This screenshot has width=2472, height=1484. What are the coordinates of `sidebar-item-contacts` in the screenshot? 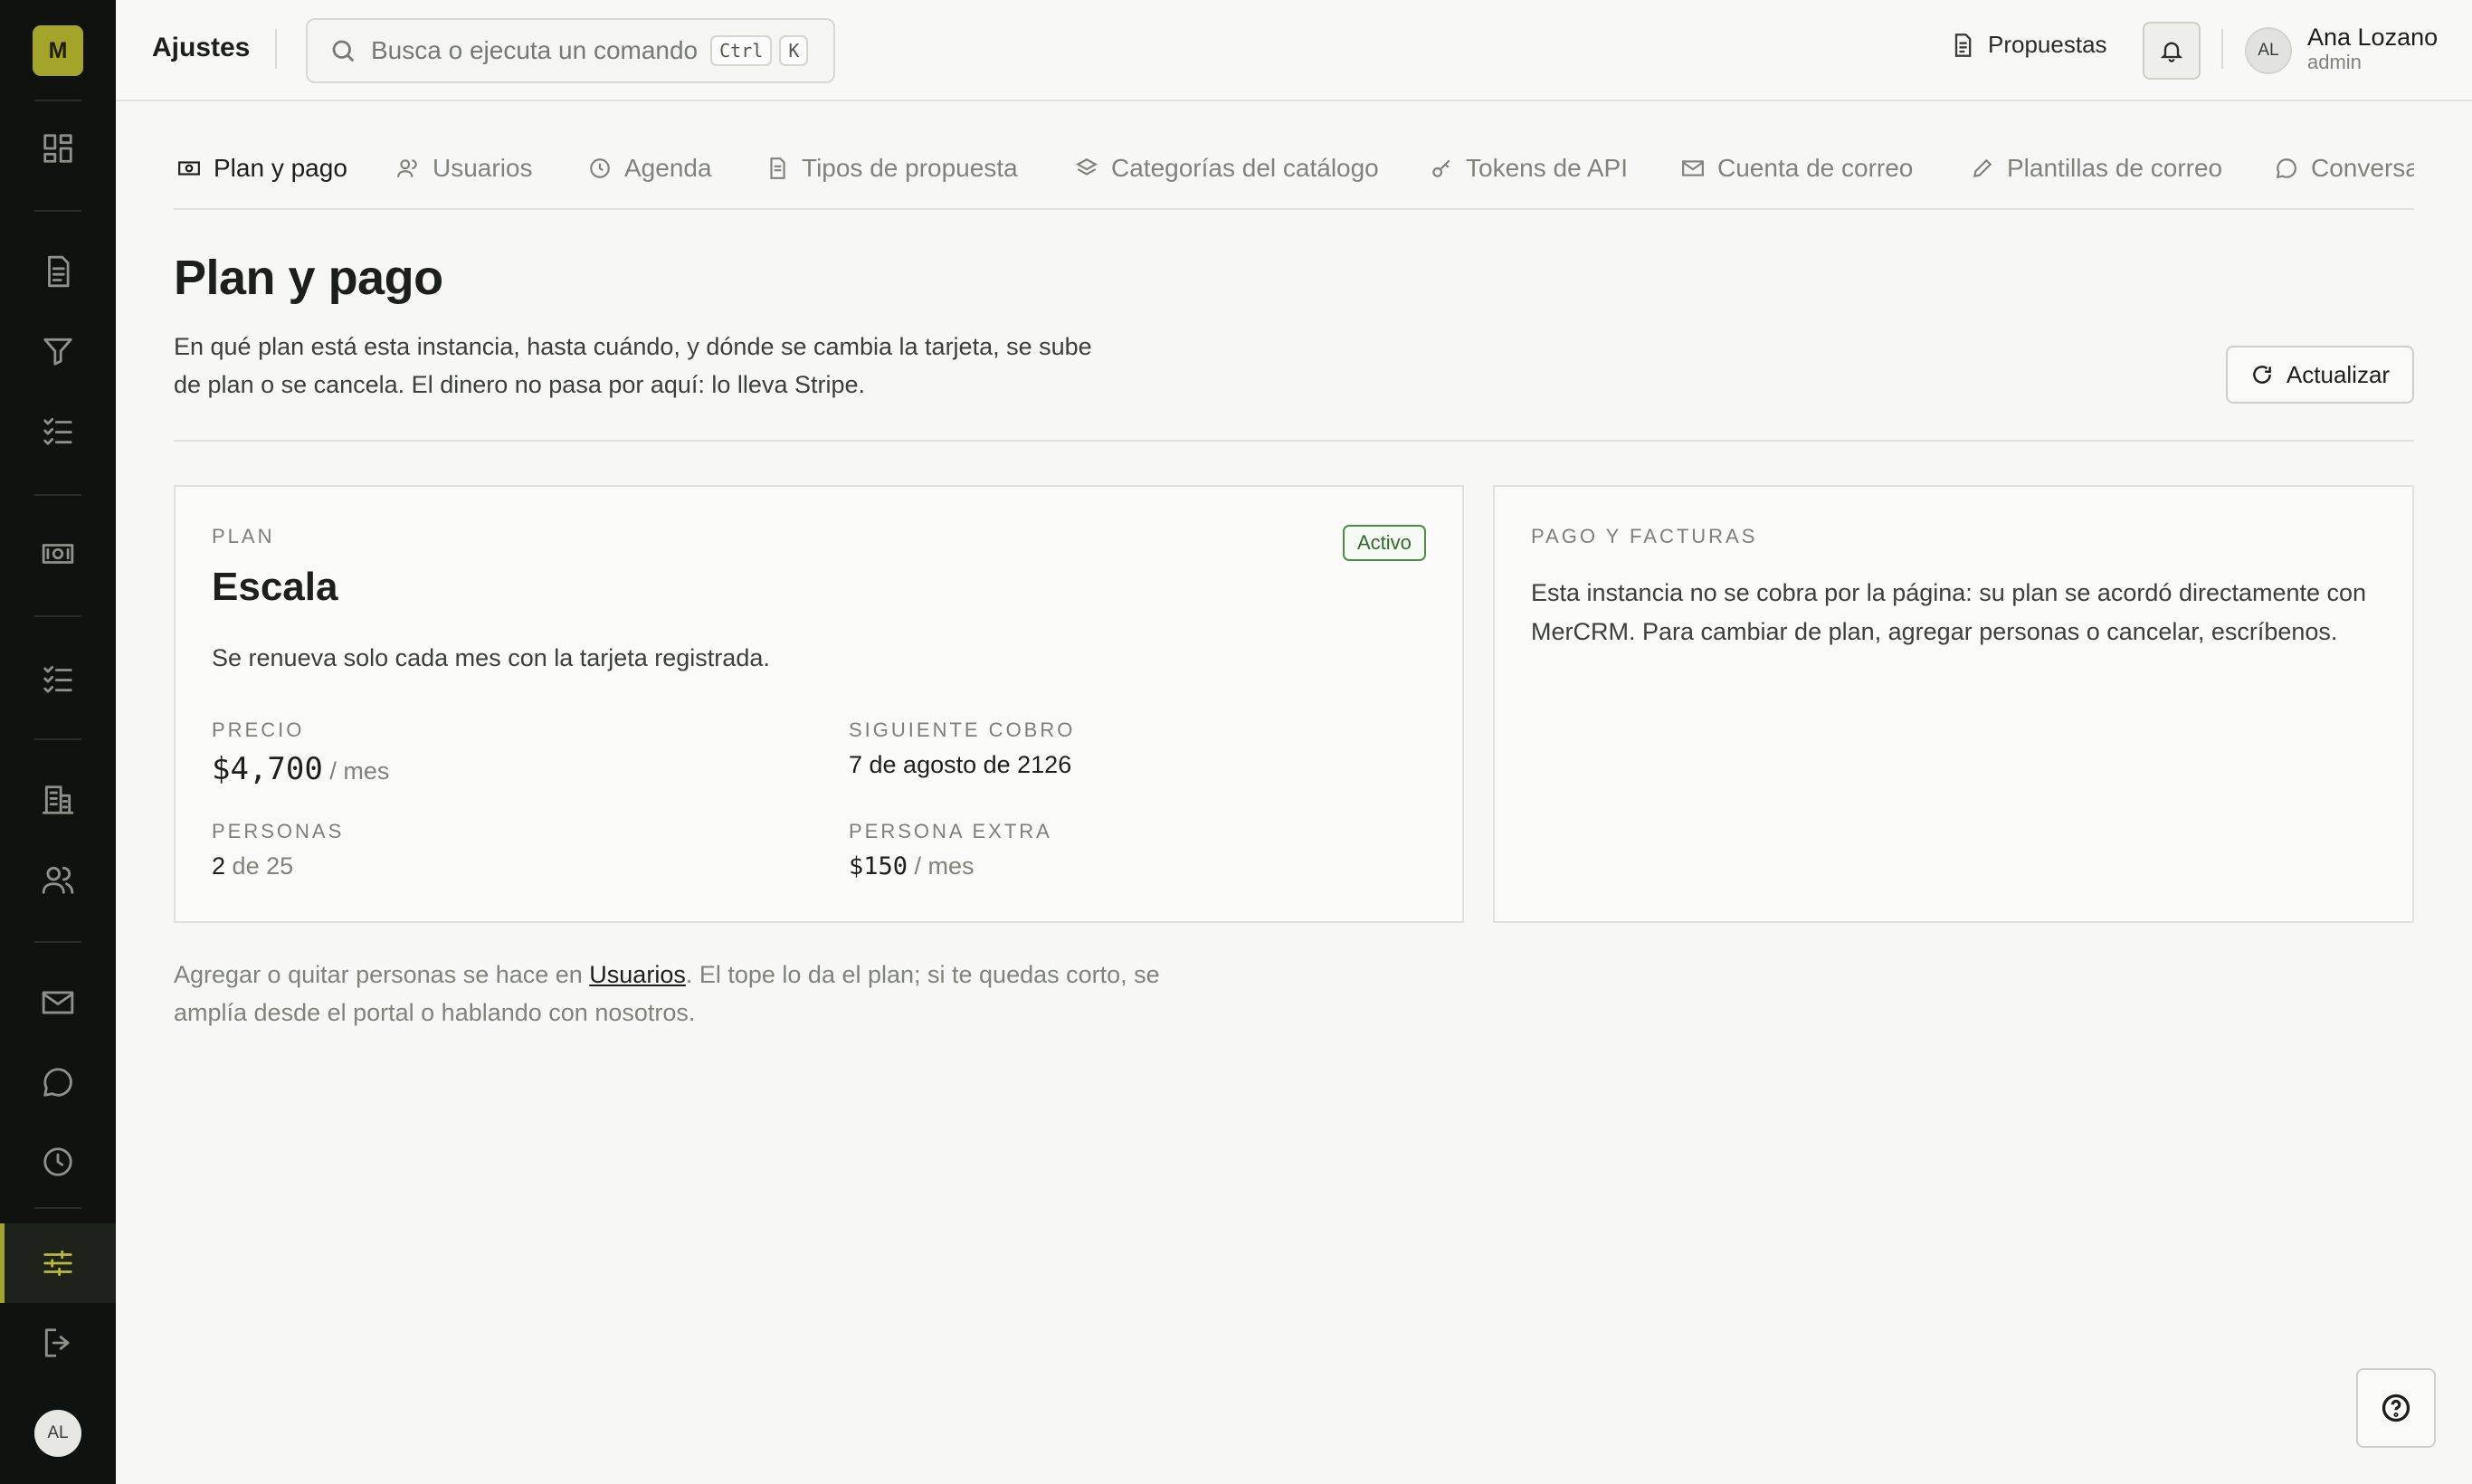 It's located at (58, 879).